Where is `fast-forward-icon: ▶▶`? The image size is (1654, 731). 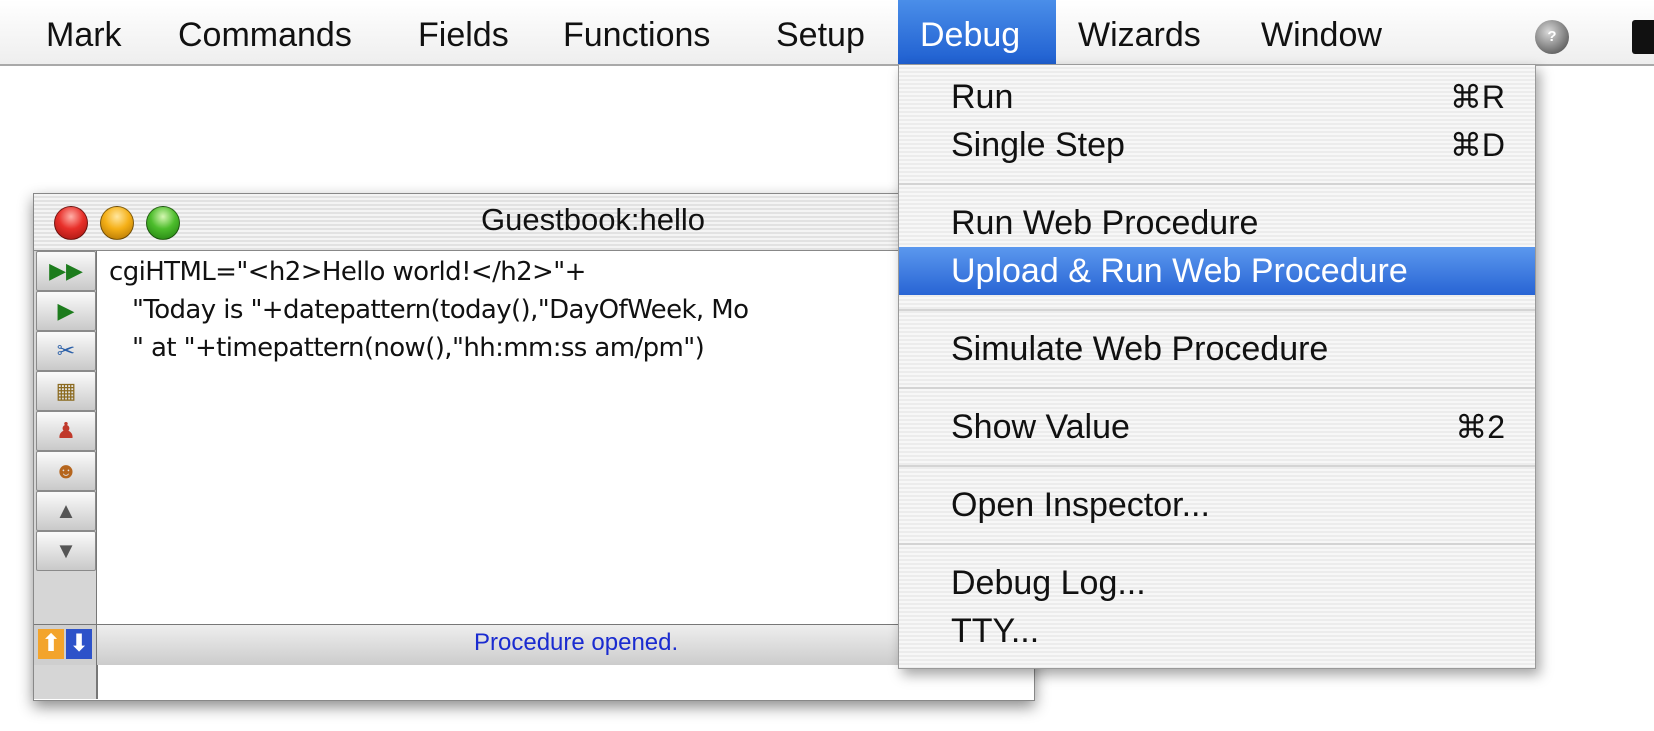 fast-forward-icon: ▶▶ is located at coordinates (66, 271).